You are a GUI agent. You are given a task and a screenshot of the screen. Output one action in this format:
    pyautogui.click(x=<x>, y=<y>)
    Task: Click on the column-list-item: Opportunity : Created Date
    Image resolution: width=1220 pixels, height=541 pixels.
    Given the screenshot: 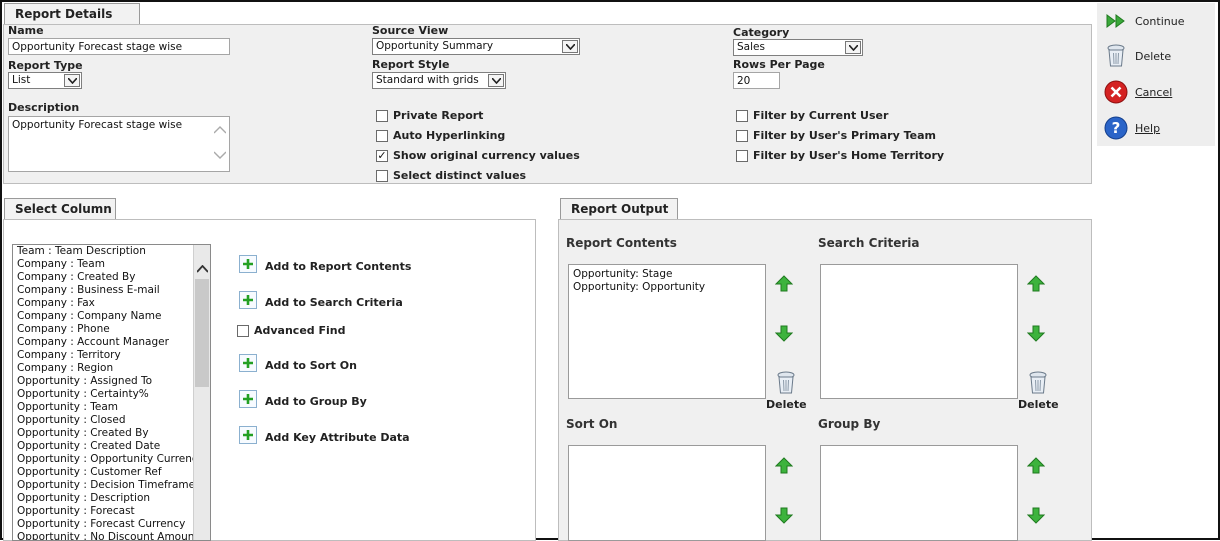 What is the action you would take?
    pyautogui.click(x=111, y=446)
    